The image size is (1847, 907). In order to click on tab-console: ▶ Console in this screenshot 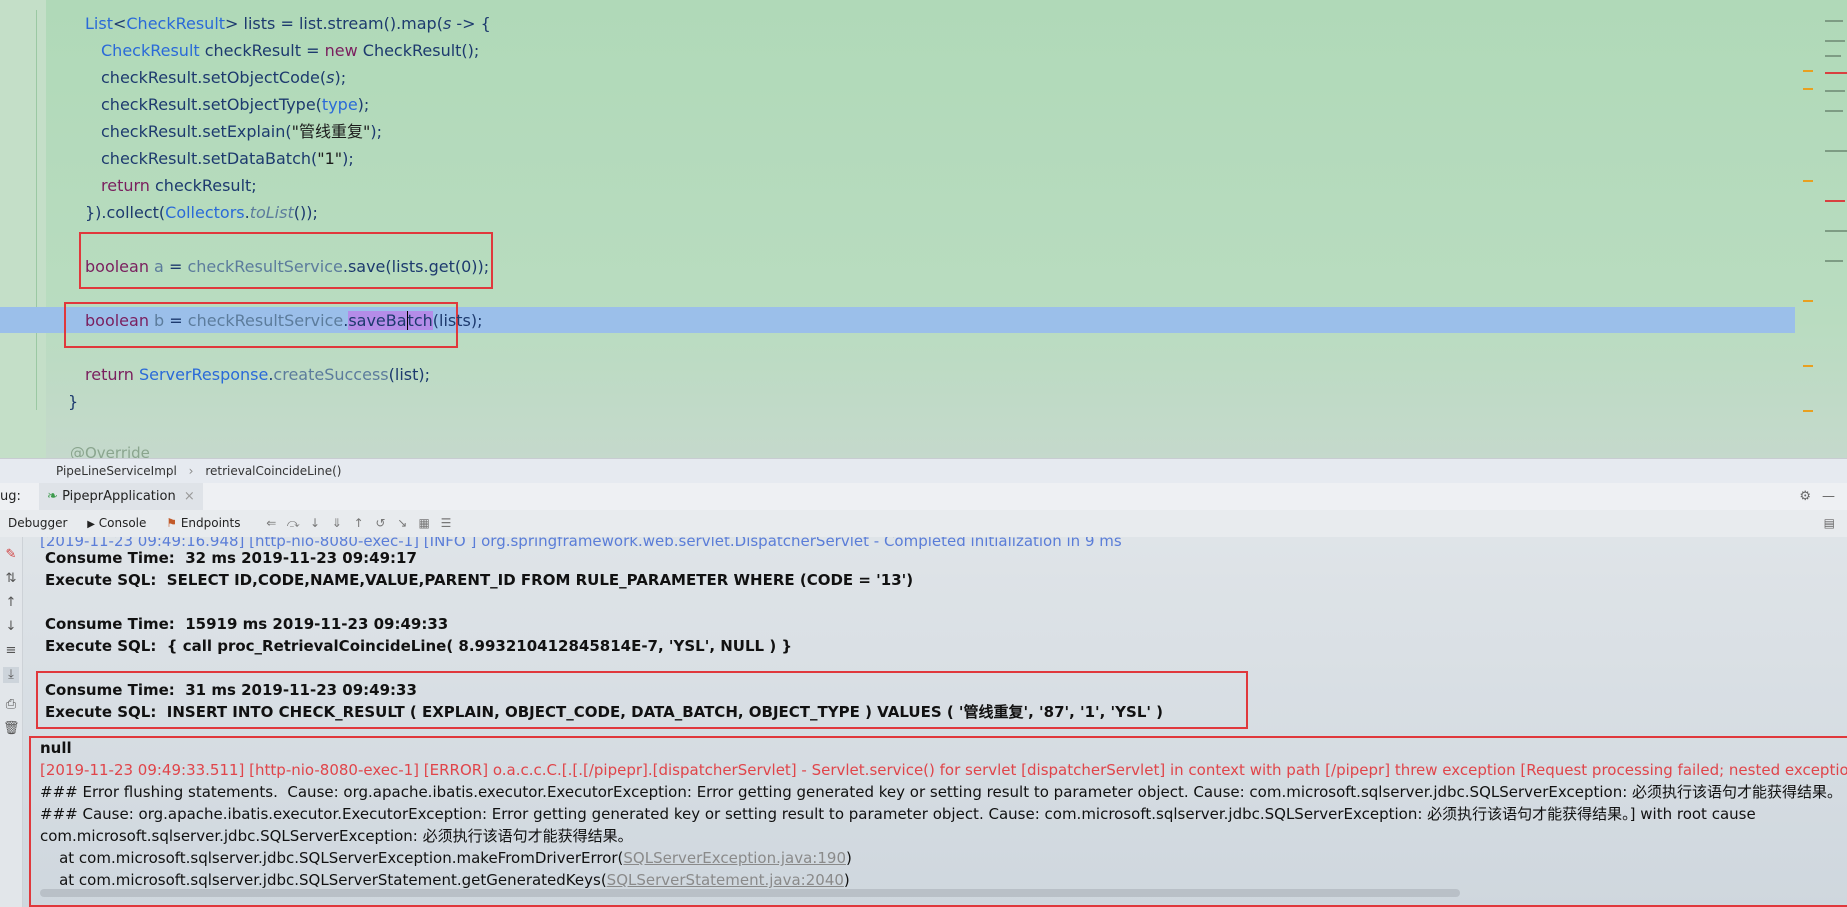, I will do `click(116, 524)`.